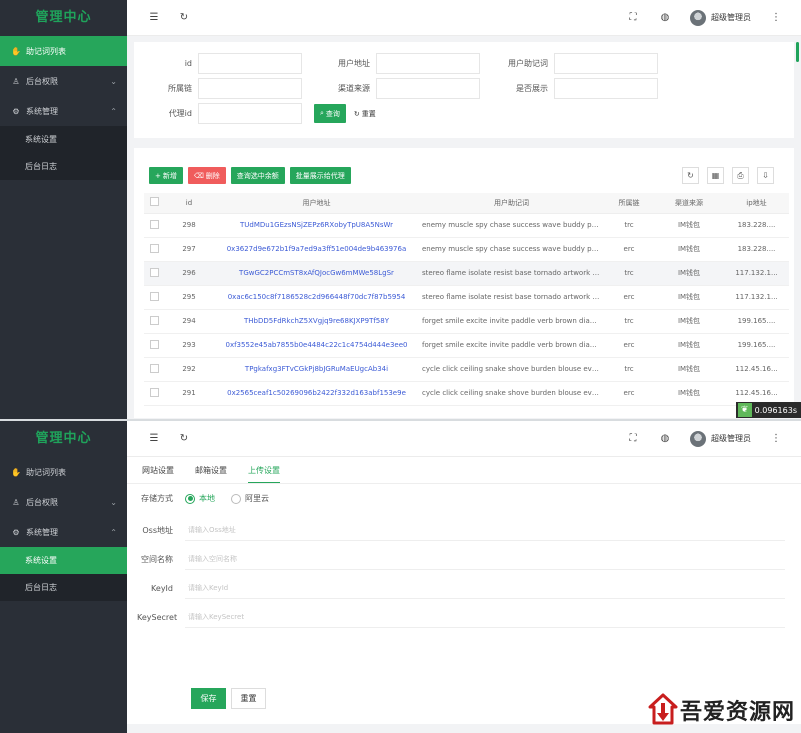 This screenshot has width=801, height=733. Describe the element at coordinates (113, 532) in the screenshot. I see `chevron-up-icon: ⌃` at that location.